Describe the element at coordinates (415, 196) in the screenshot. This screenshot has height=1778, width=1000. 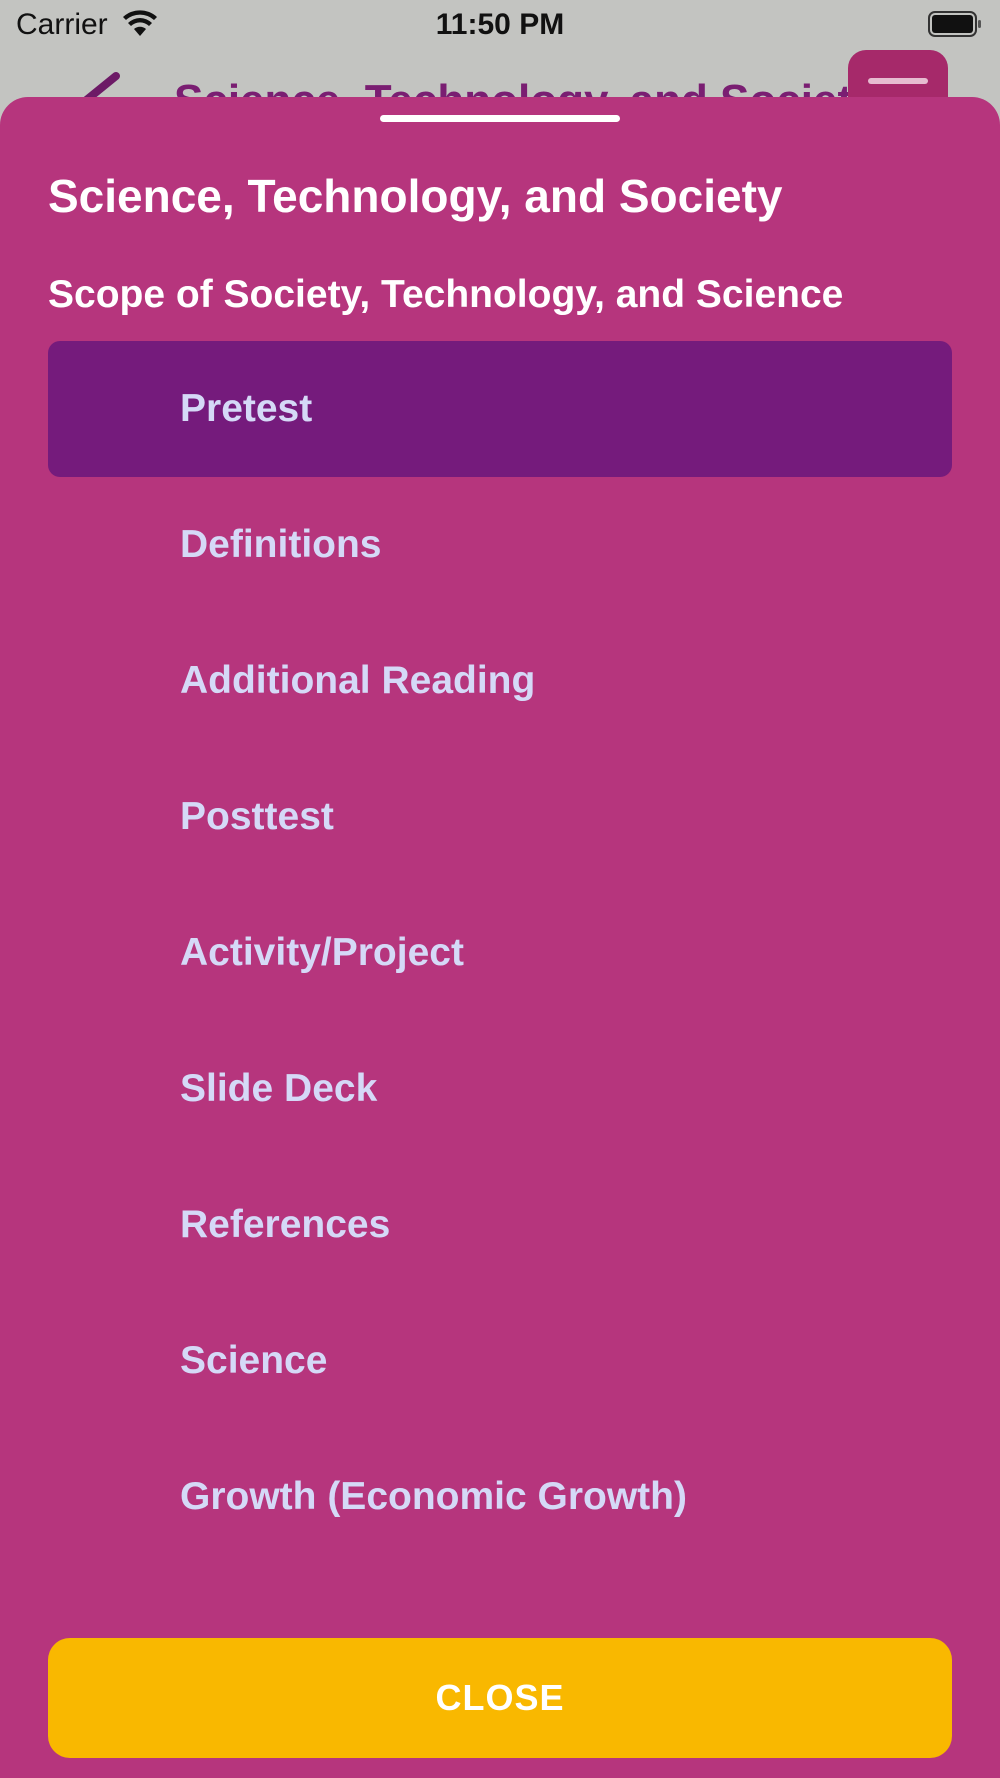
I see `sheet-title: Science, Technology, and Society` at that location.